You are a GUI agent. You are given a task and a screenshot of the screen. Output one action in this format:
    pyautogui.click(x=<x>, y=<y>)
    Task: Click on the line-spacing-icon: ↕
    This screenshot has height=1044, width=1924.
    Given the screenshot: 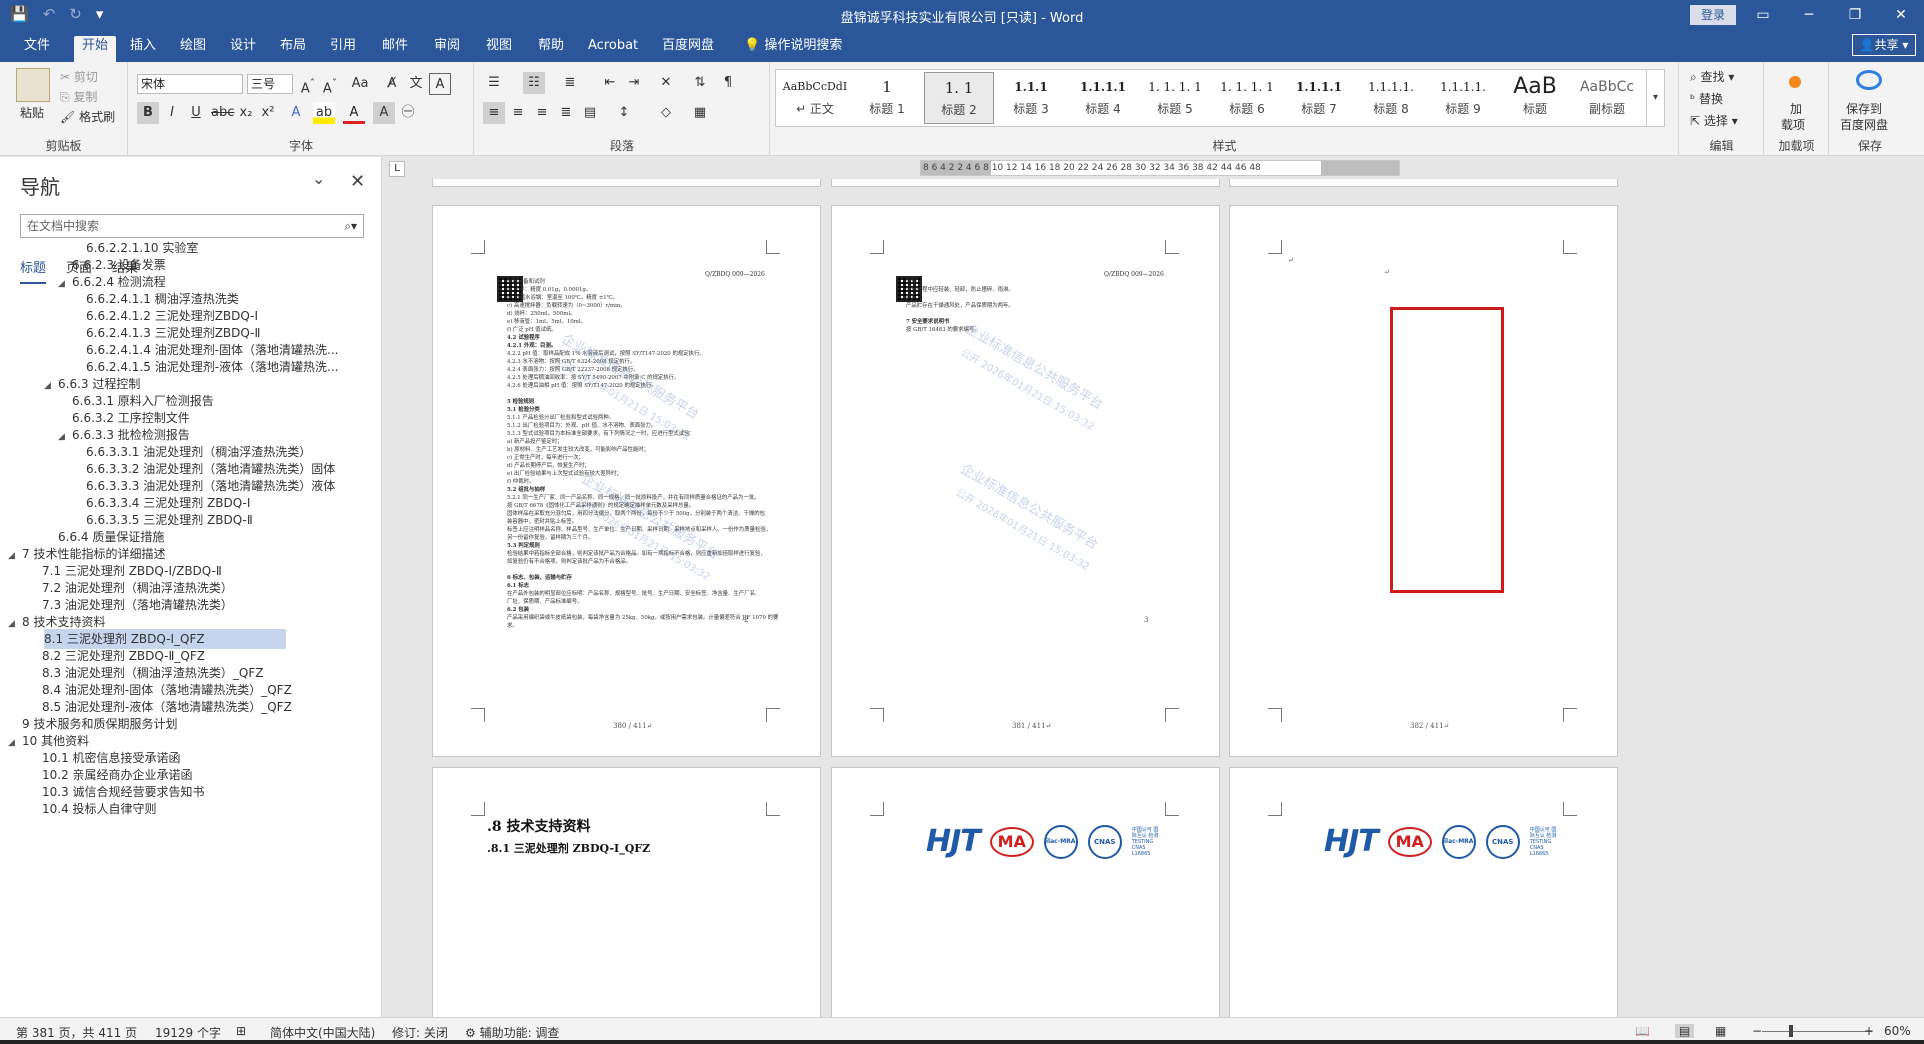 What is the action you would take?
    pyautogui.click(x=624, y=113)
    